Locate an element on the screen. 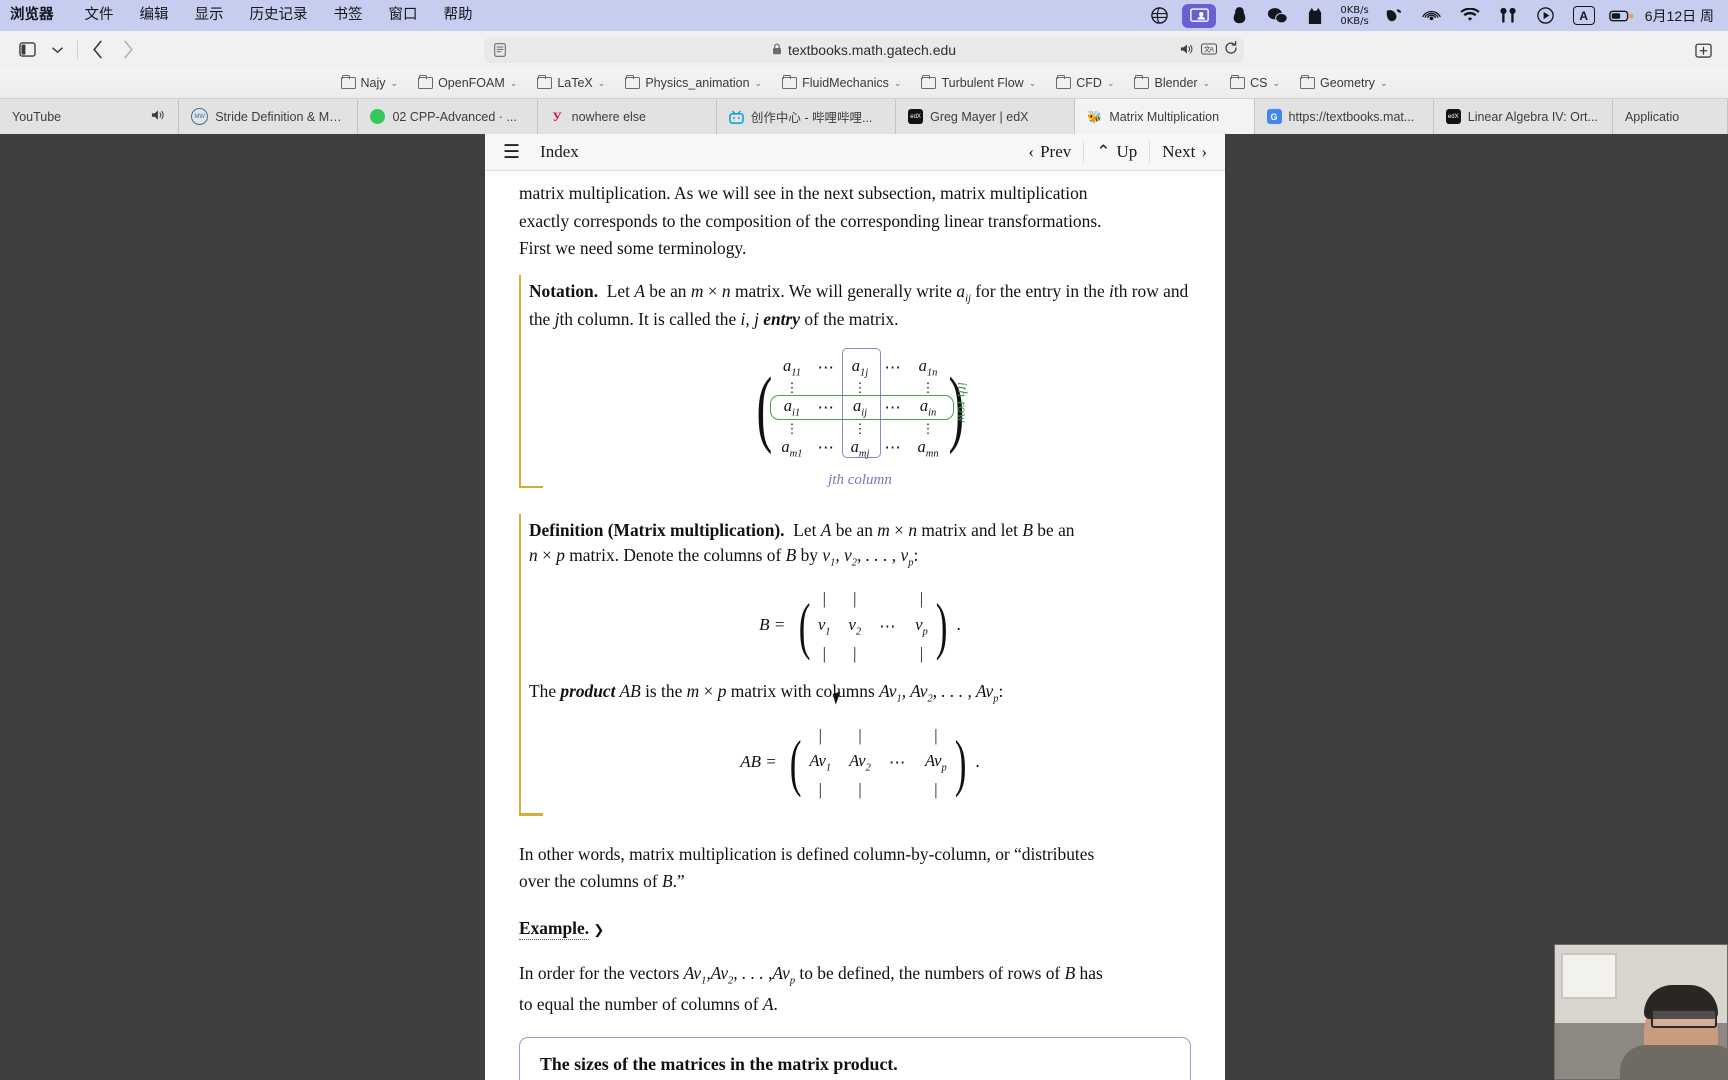 This screenshot has height=1080, width=1728. wechat-icon is located at coordinates (1277, 15).